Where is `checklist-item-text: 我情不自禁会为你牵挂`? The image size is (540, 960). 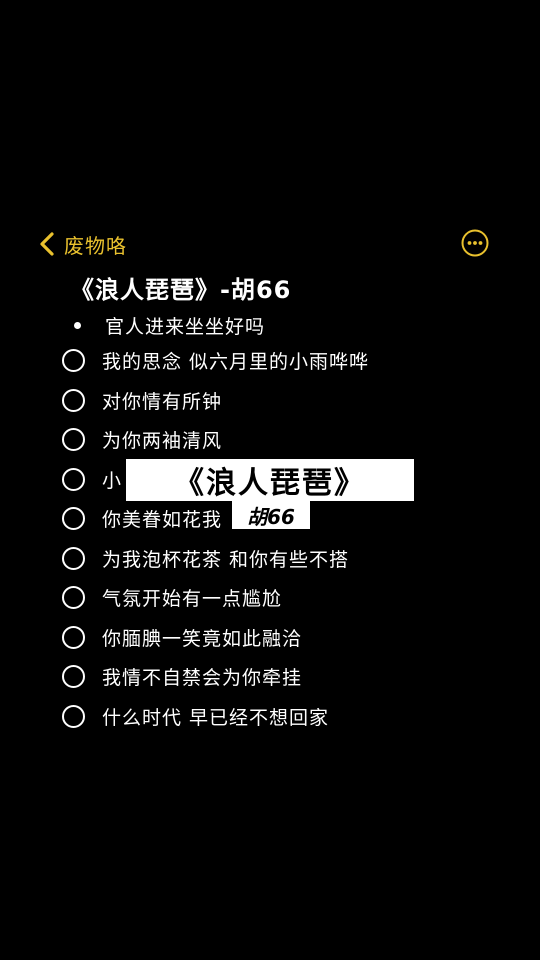
checklist-item-text: 我情不自禁会为你牵挂 is located at coordinates (202, 677).